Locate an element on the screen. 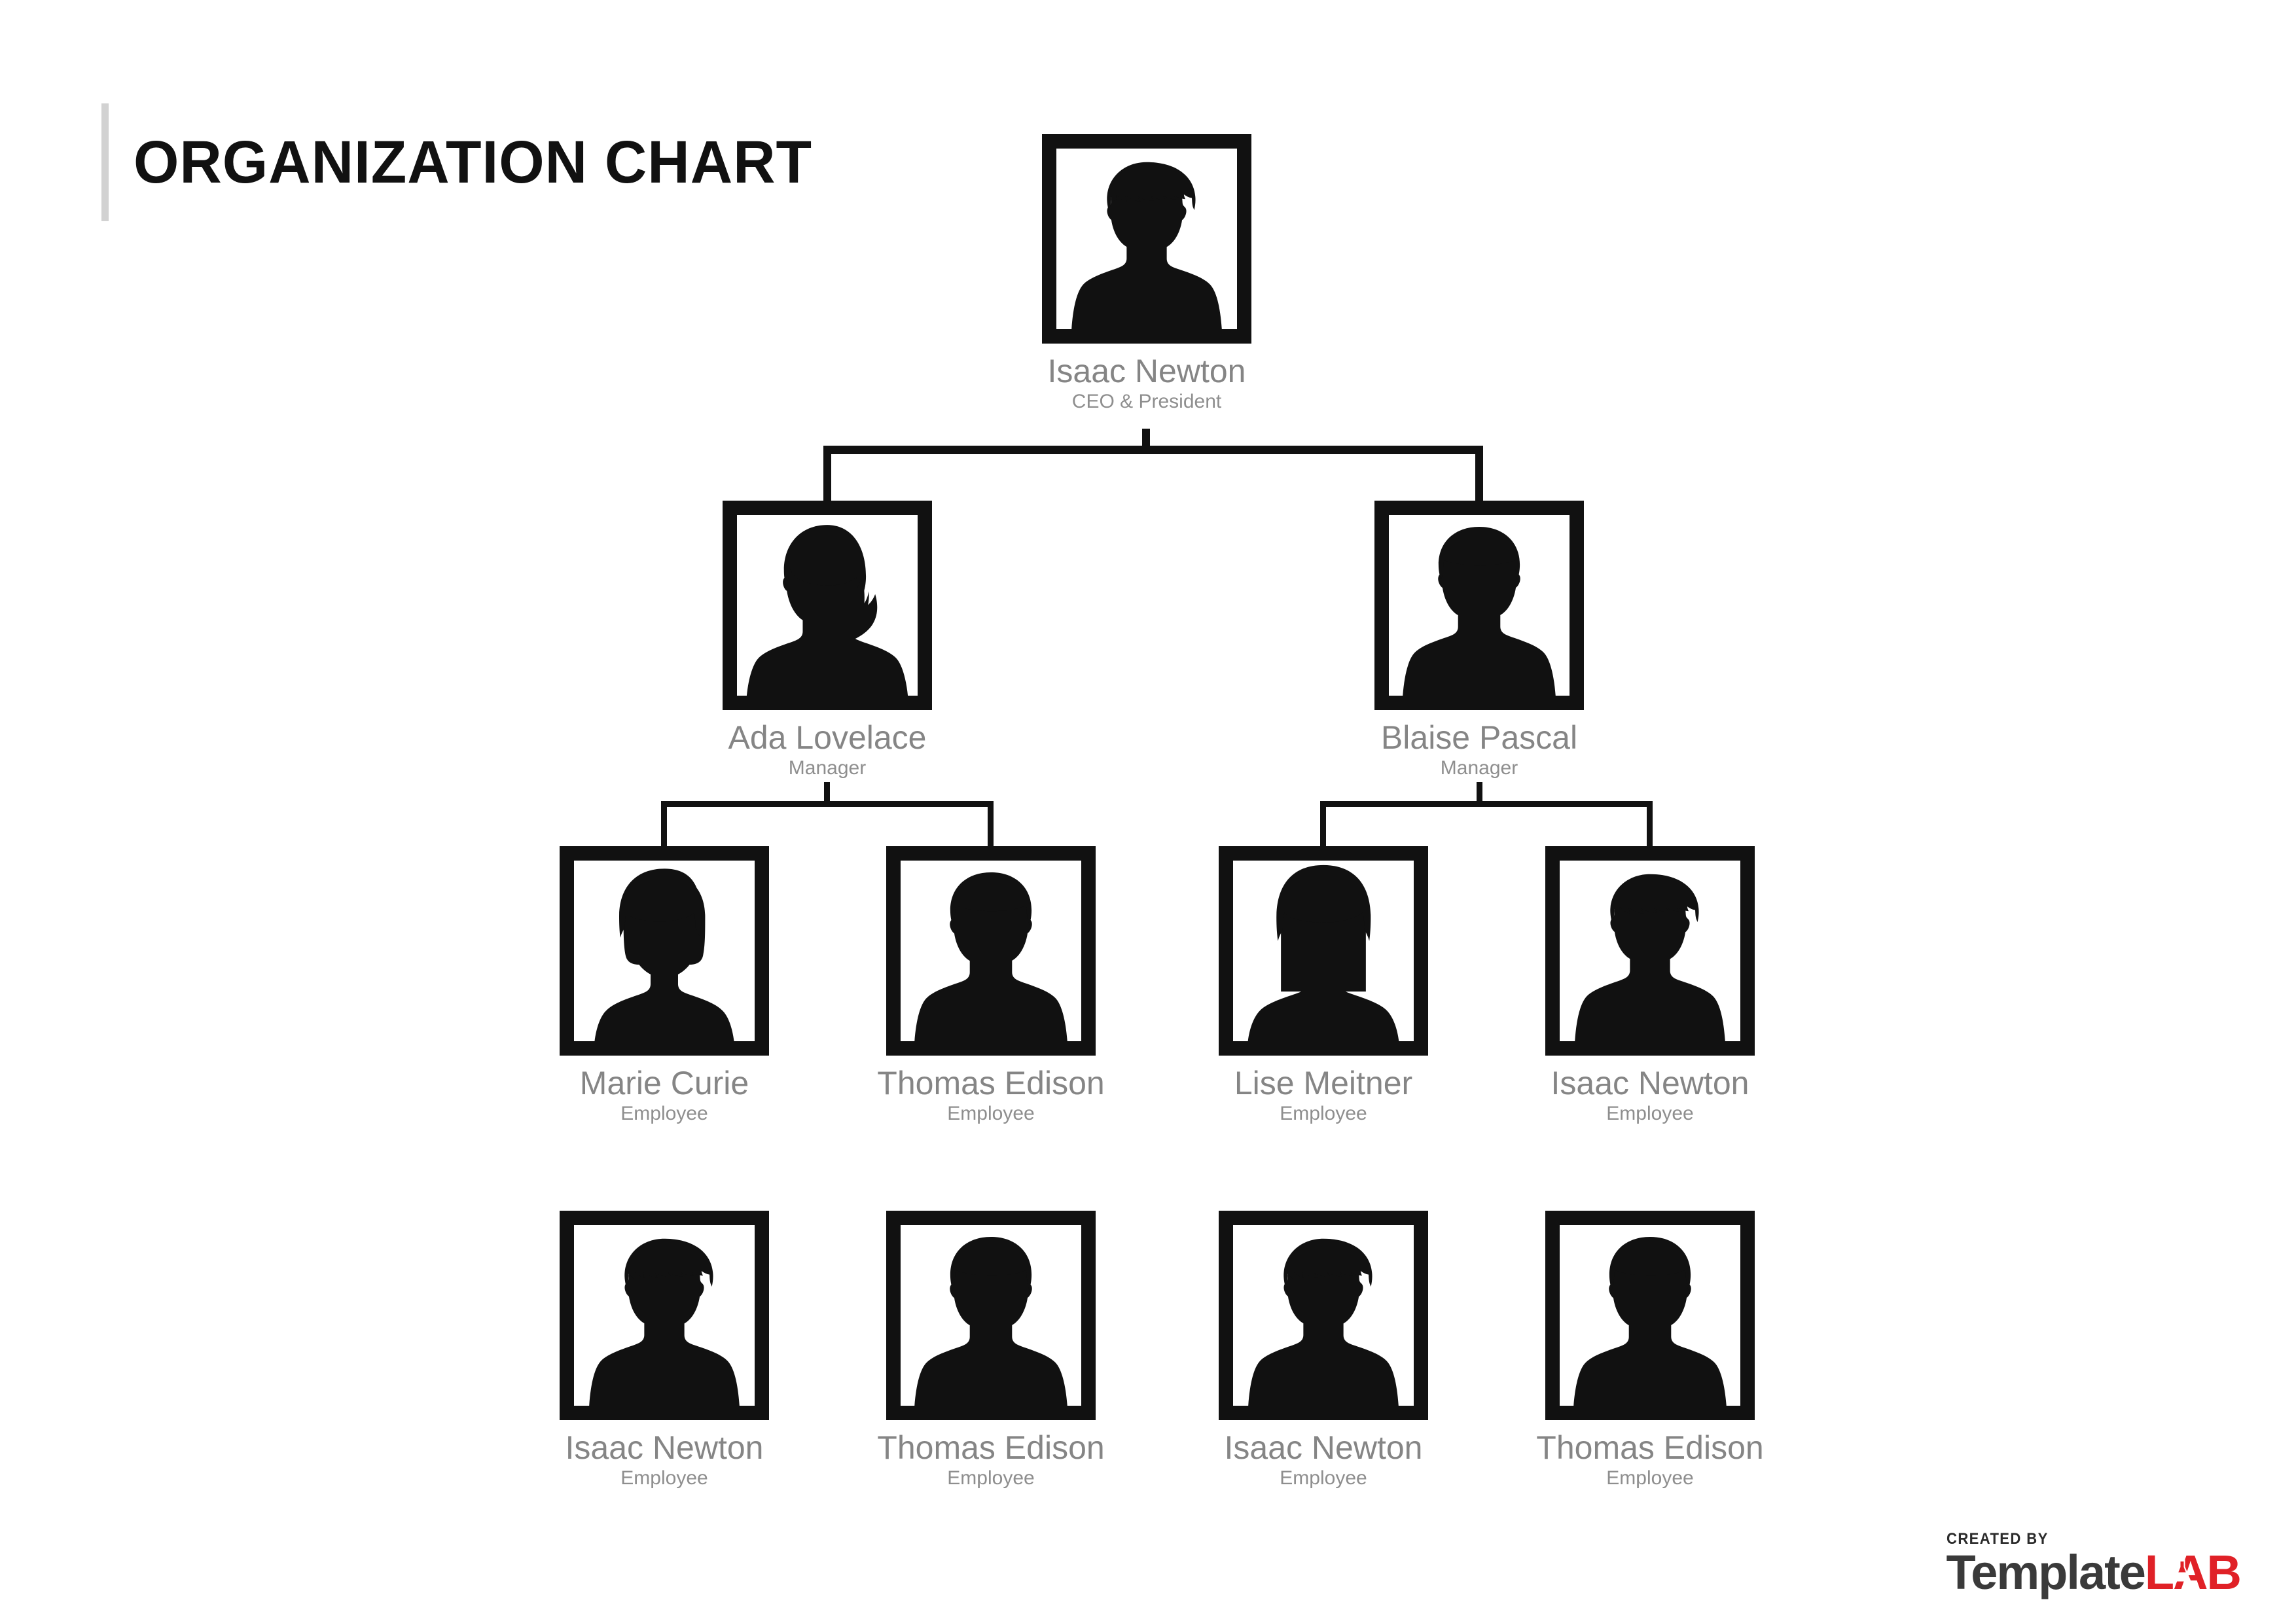 This screenshot has height=1623, width=2296. page-title: ORGANIZATION CHART is located at coordinates (473, 162).